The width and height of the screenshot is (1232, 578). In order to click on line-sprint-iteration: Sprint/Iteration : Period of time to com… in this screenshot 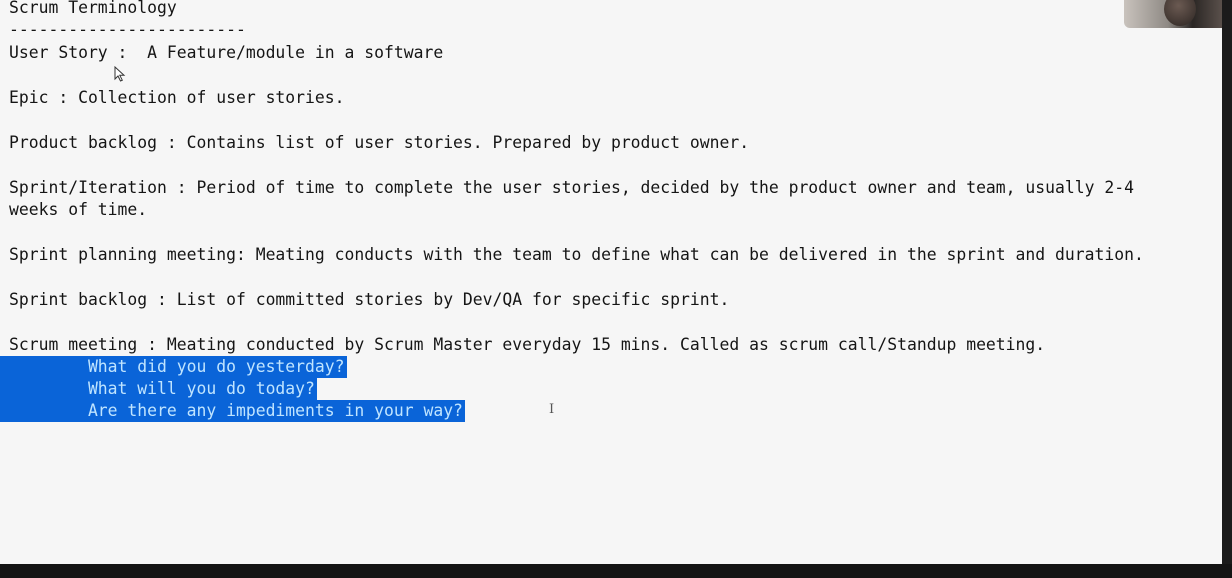, I will do `click(571, 187)`.